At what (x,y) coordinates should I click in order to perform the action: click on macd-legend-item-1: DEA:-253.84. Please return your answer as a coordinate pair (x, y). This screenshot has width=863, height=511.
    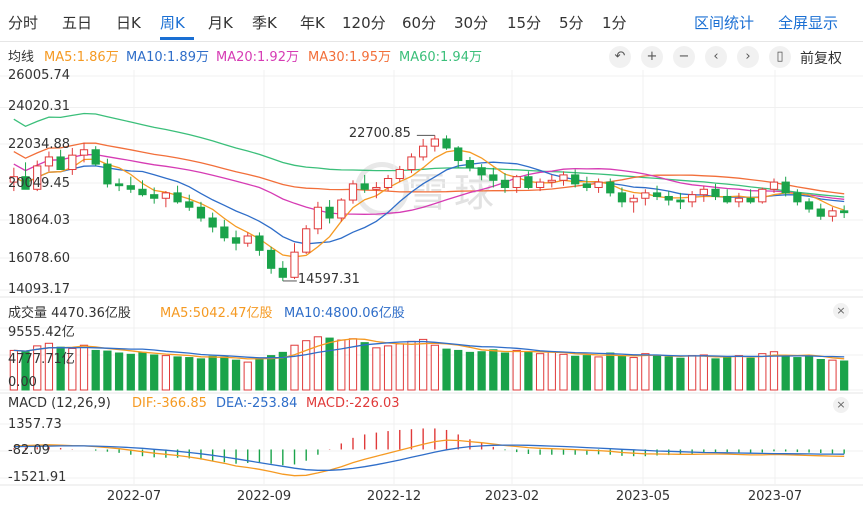
    Looking at the image, I should click on (257, 403).